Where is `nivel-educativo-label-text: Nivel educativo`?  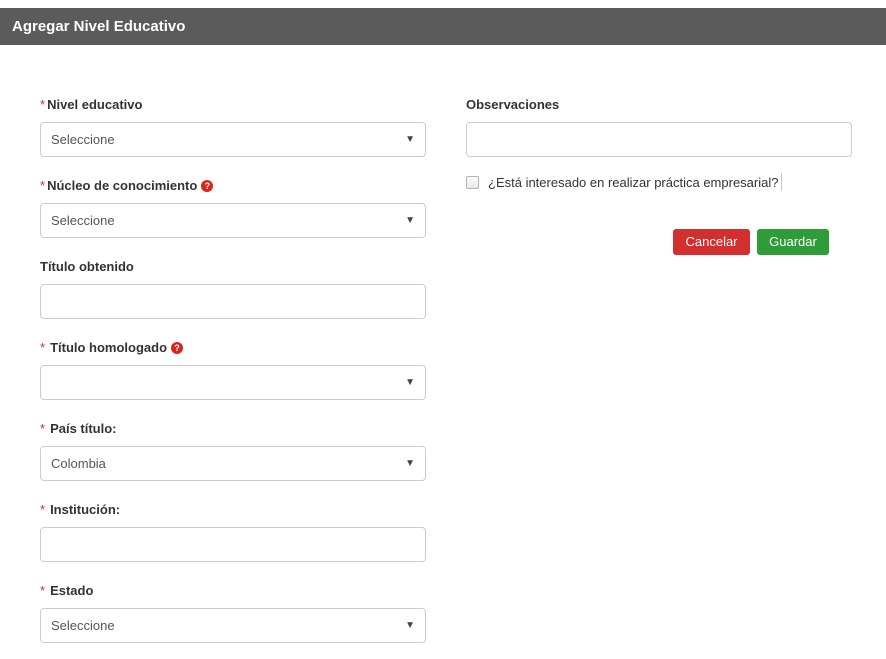 nivel-educativo-label-text: Nivel educativo is located at coordinates (95, 104).